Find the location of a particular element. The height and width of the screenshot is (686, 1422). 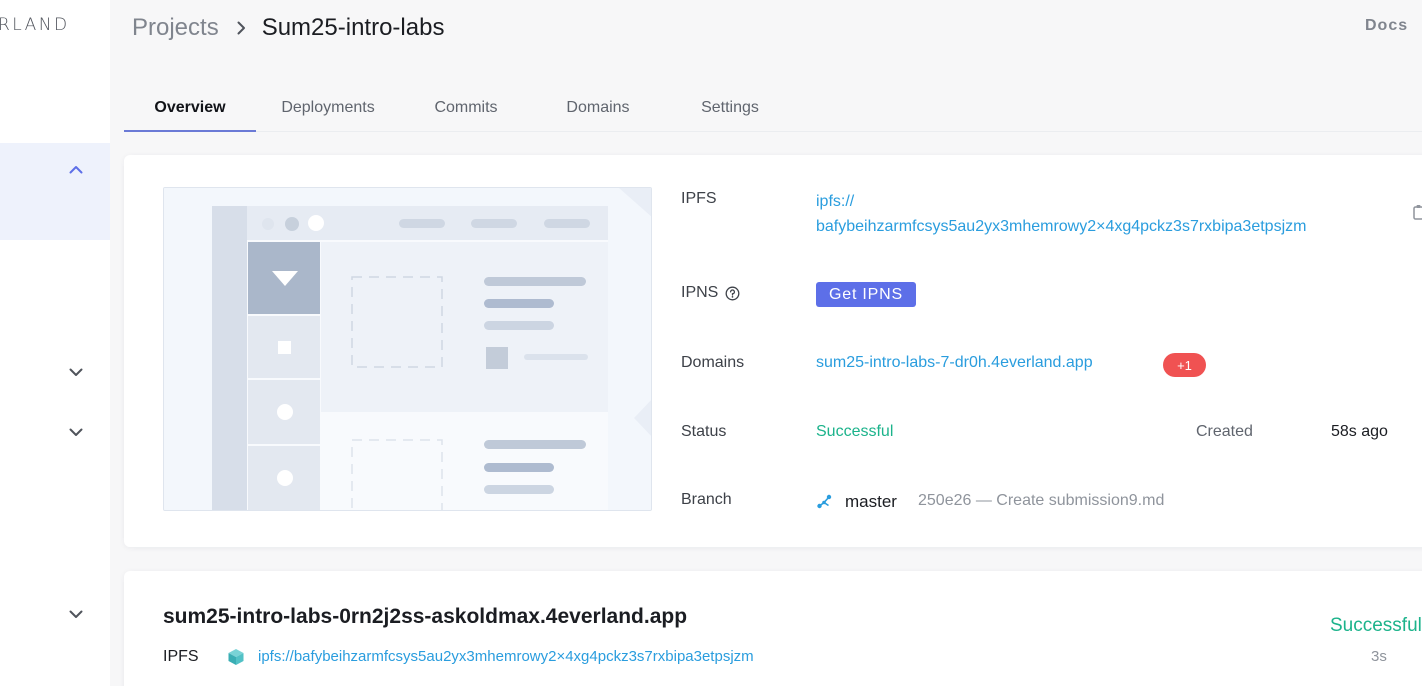

breadcrumb: Projects Sum25-intro-labs is located at coordinates (288, 28).